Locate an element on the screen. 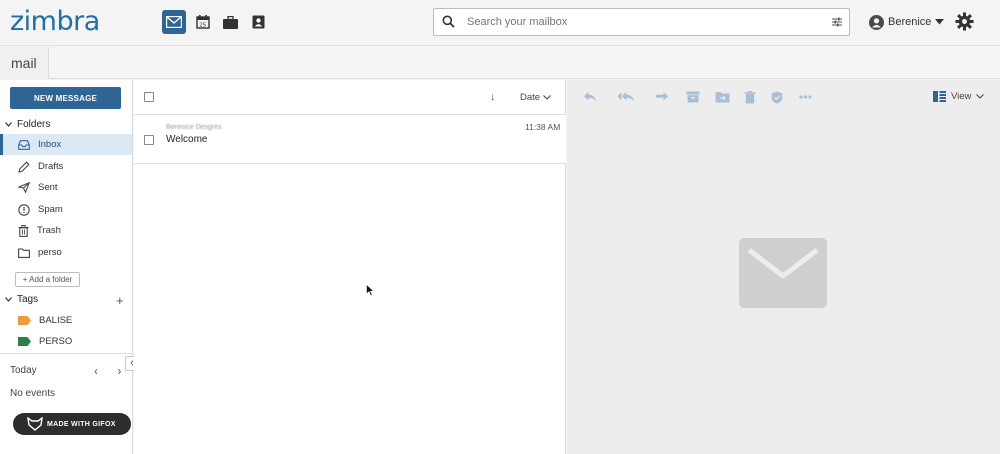  fox-logo-icon is located at coordinates (35, 424).